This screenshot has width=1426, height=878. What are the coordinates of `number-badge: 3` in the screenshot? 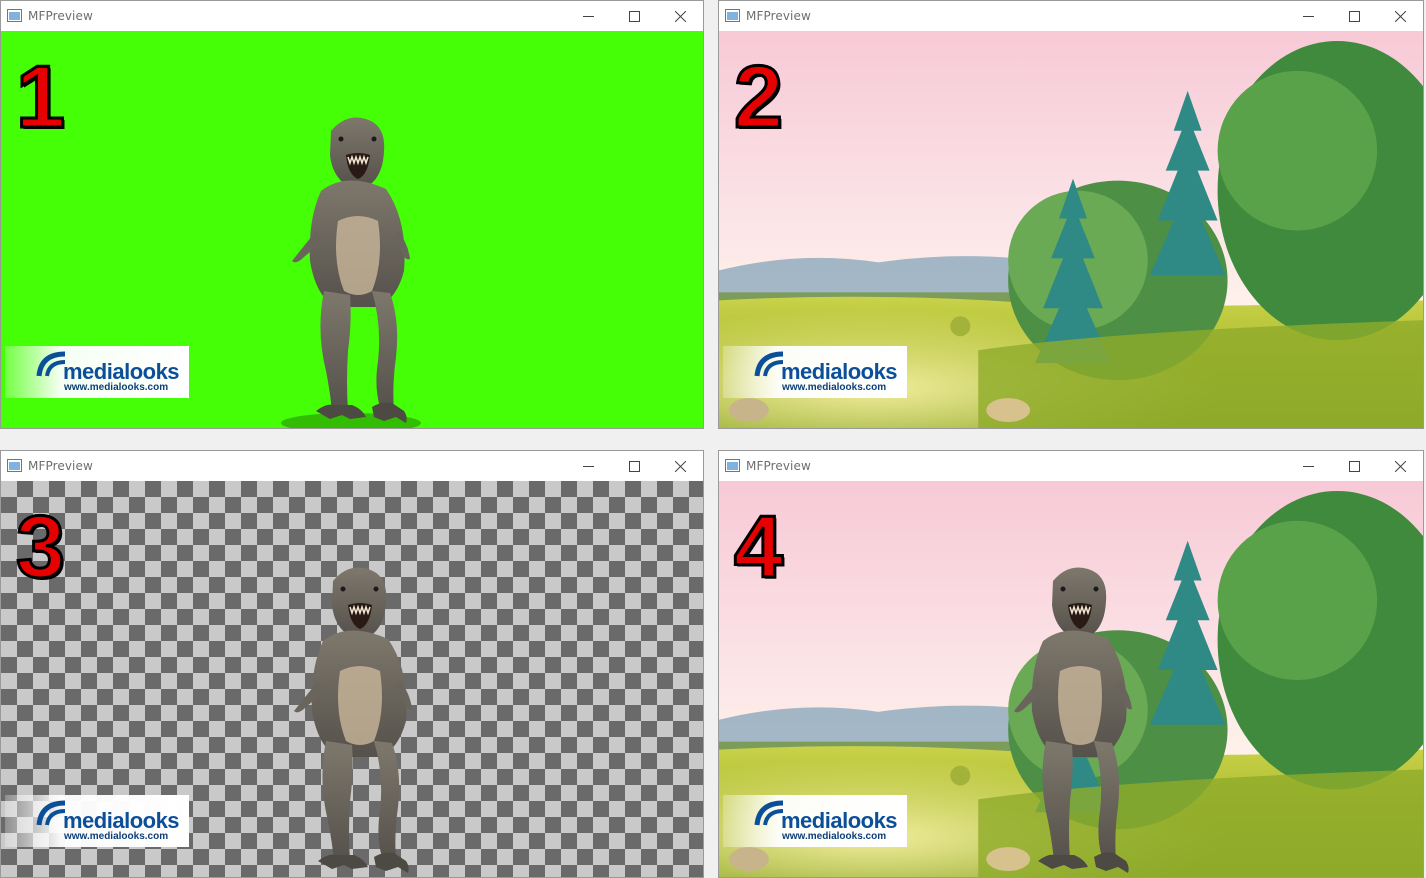 It's located at (41, 546).